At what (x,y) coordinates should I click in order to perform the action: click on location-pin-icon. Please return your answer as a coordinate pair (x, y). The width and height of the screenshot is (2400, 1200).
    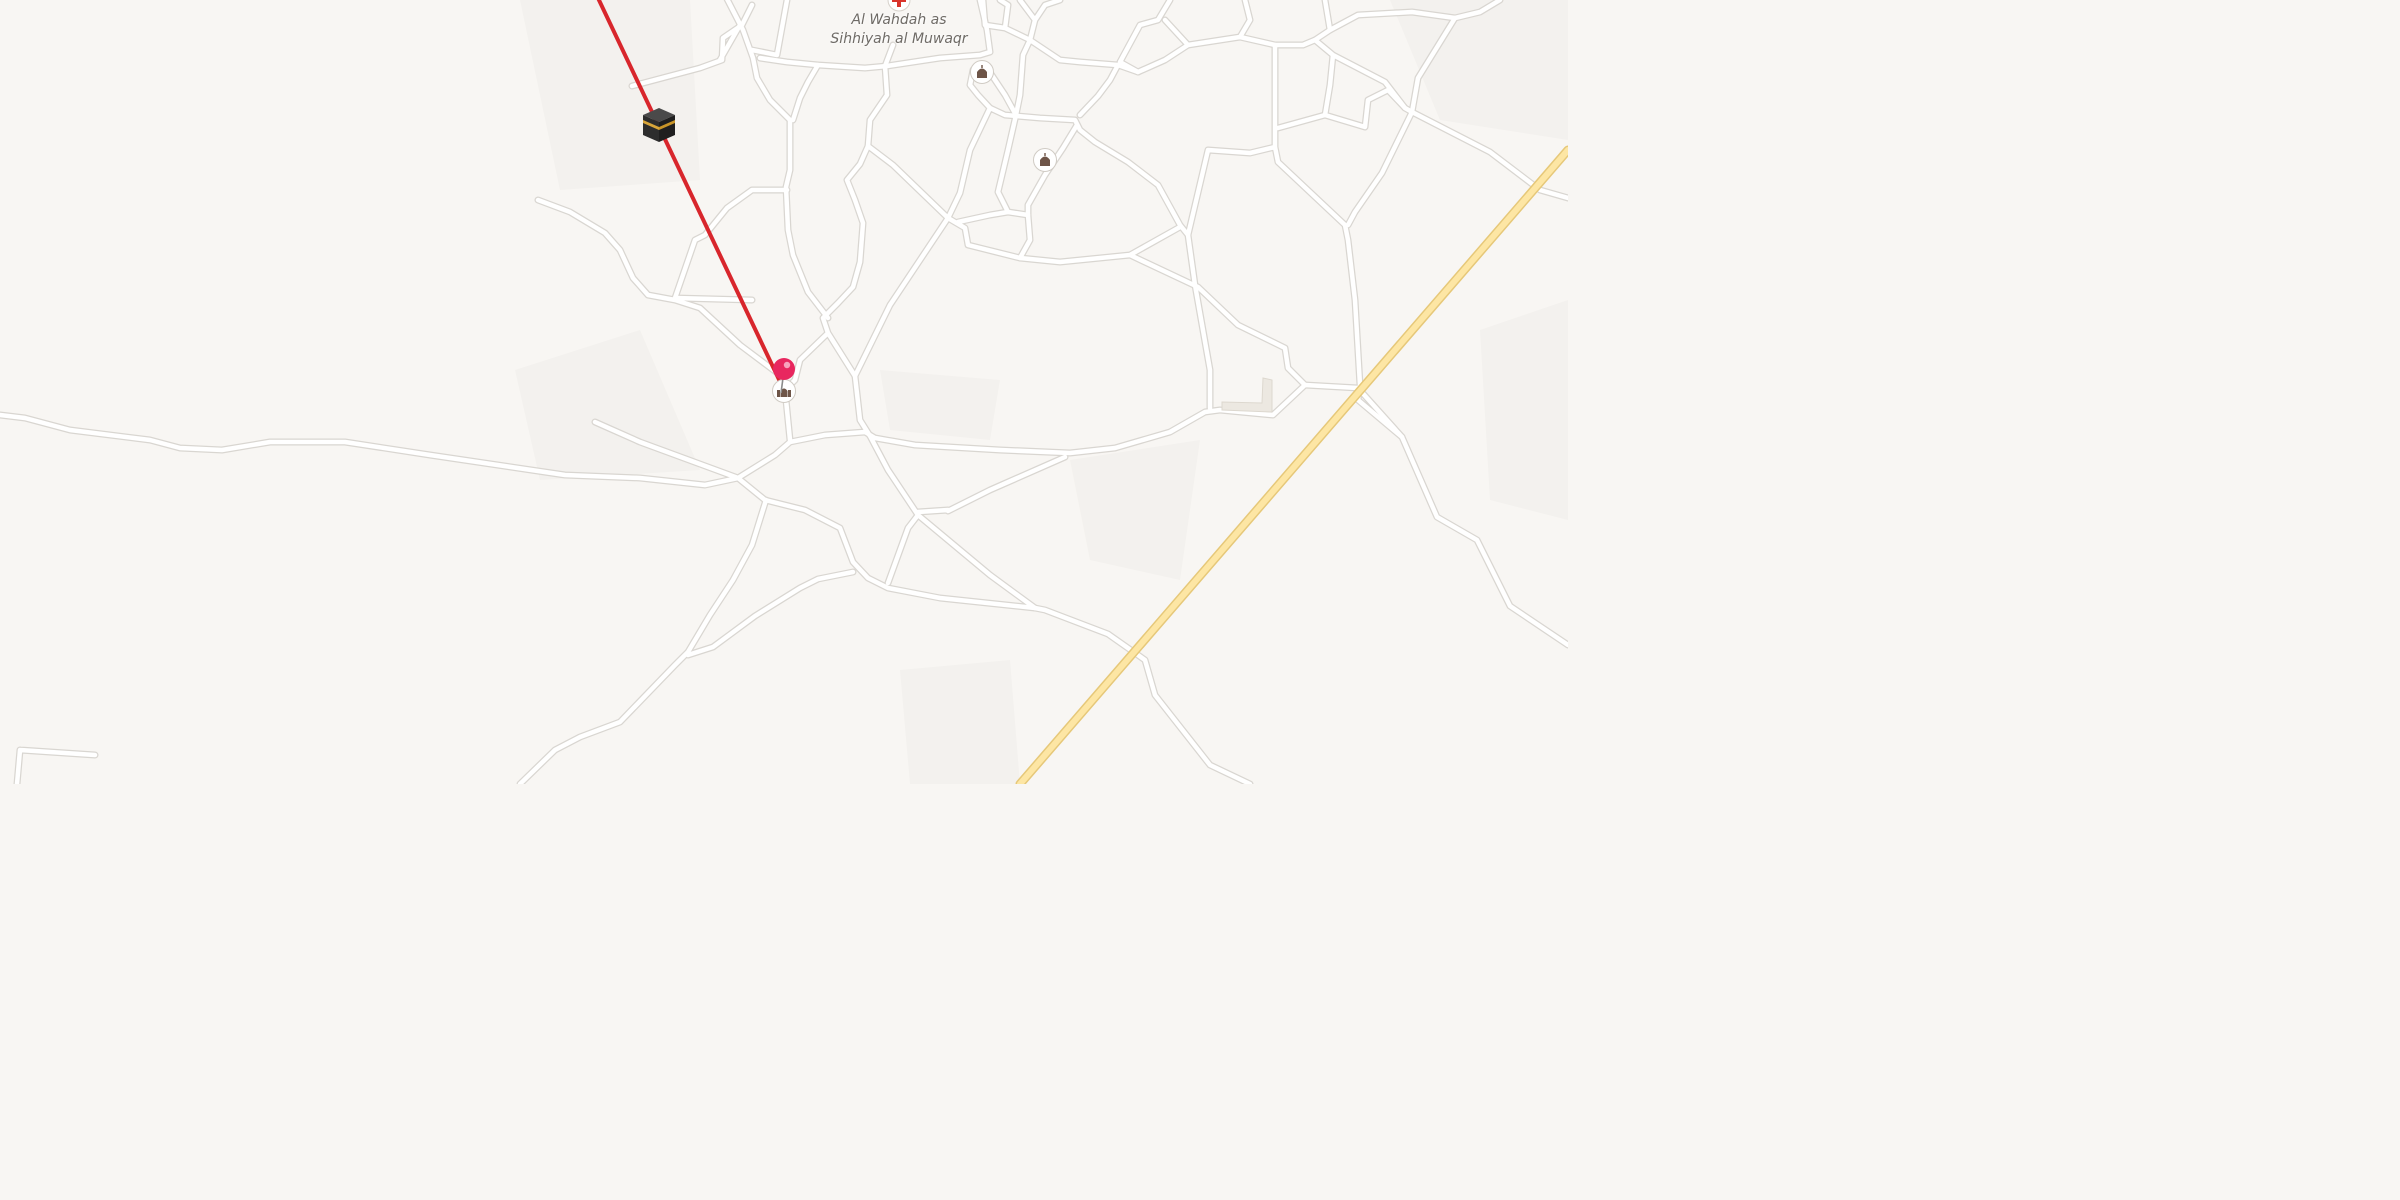
    Looking at the image, I should click on (784, 375).